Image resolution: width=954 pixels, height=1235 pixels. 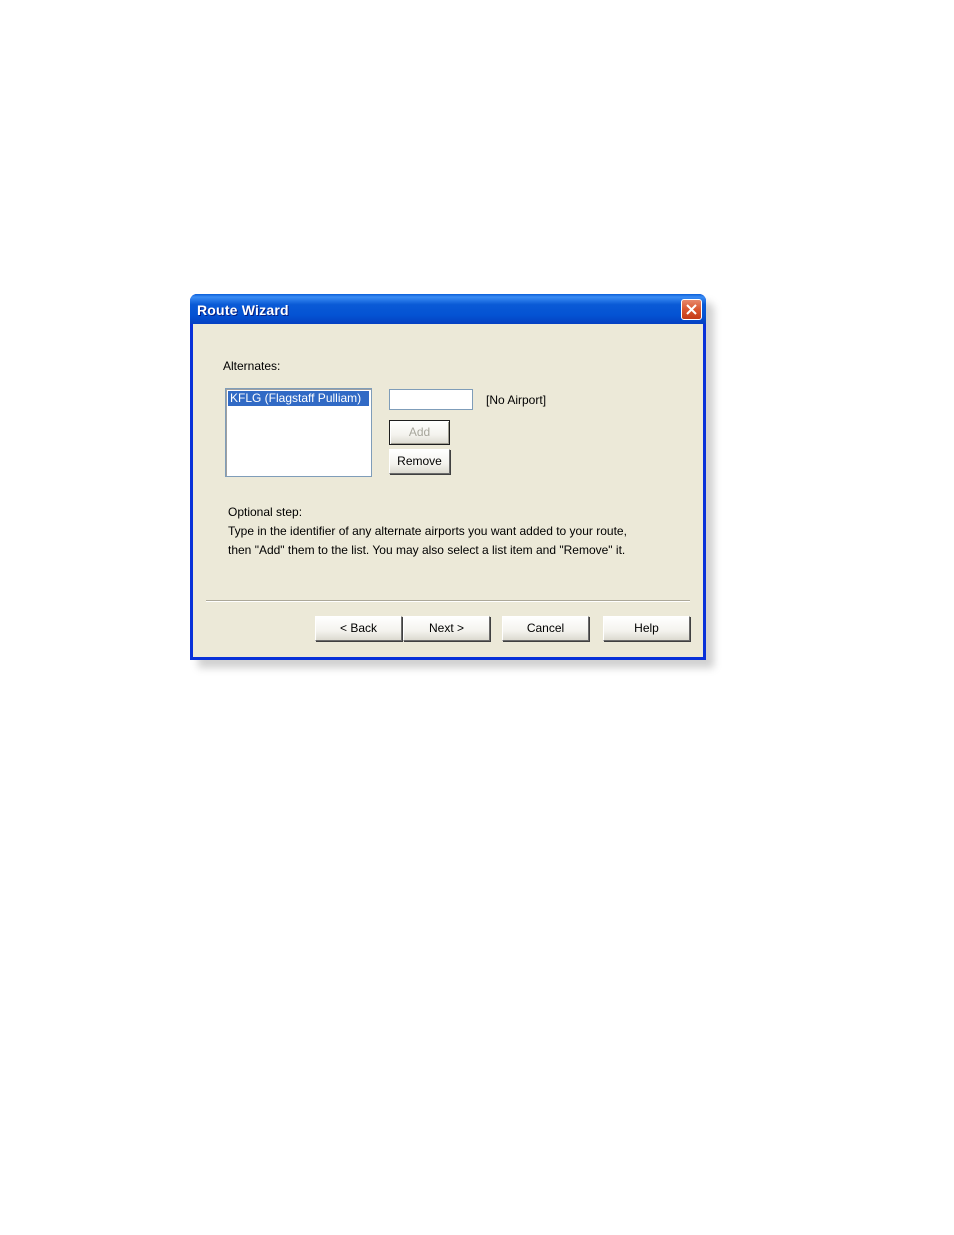 What do you see at coordinates (446, 628) in the screenshot?
I see `next-button: Next >` at bounding box center [446, 628].